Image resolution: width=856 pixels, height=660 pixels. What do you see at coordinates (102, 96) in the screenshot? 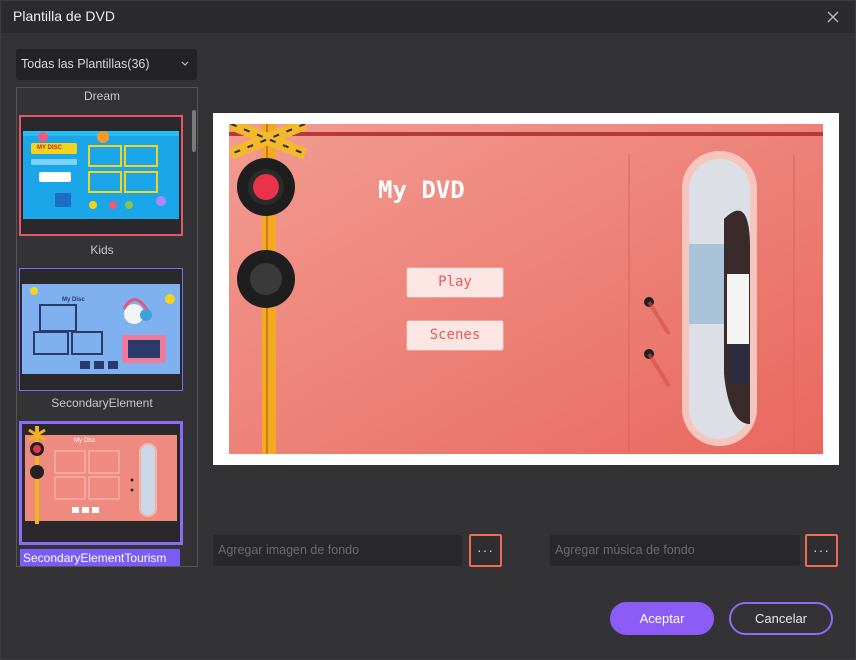
I see `template-label-dream: Dream` at bounding box center [102, 96].